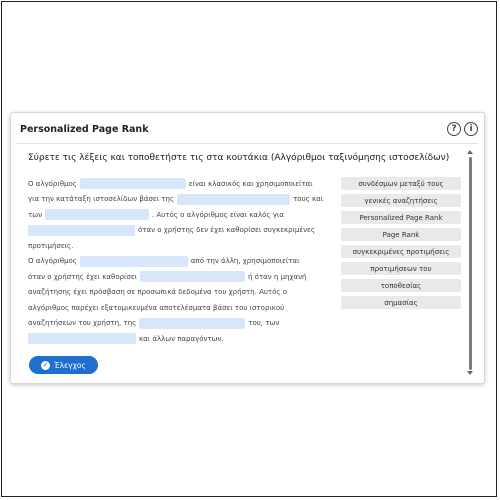 The height and width of the screenshot is (500, 500). Describe the element at coordinates (401, 251) in the screenshot. I see `draggable-word: συγκεκριμένες προτιμήσεις` at that location.